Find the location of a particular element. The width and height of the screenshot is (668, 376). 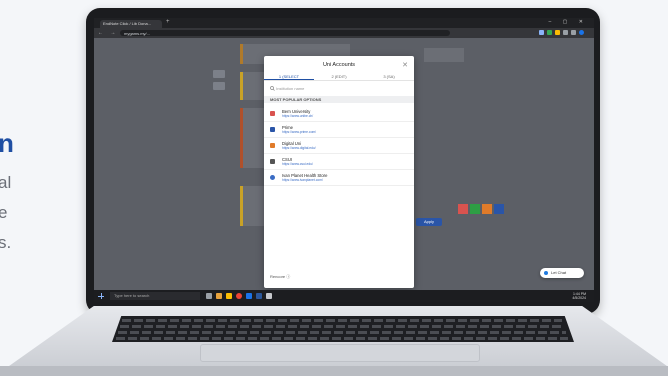

modal-title: Uni Accounts is located at coordinates (339, 65).